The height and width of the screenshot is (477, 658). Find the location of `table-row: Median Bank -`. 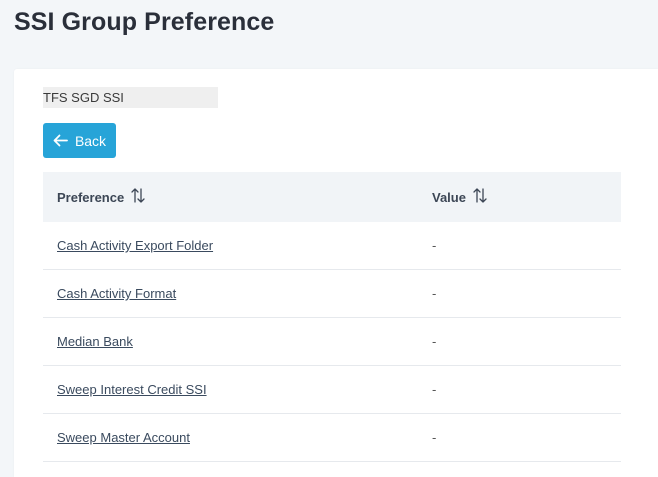

table-row: Median Bank - is located at coordinates (332, 342).